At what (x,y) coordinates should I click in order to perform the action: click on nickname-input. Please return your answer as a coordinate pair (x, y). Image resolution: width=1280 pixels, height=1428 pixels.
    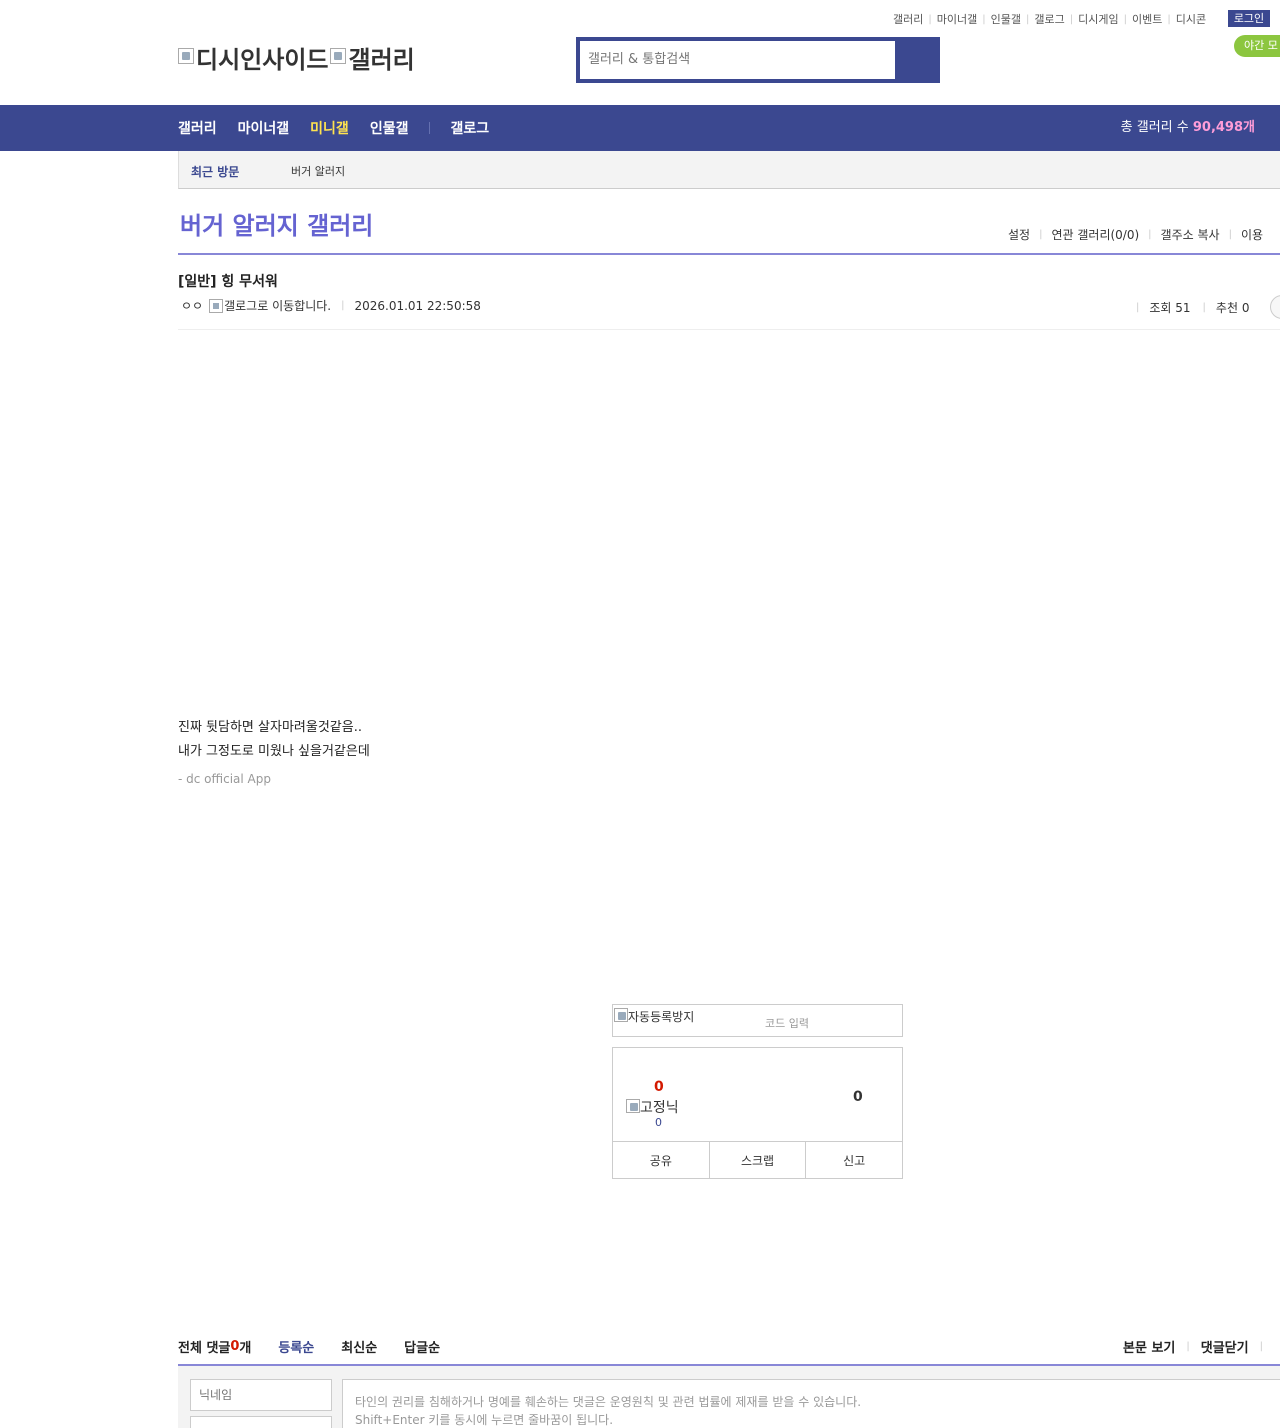
    Looking at the image, I should click on (261, 1395).